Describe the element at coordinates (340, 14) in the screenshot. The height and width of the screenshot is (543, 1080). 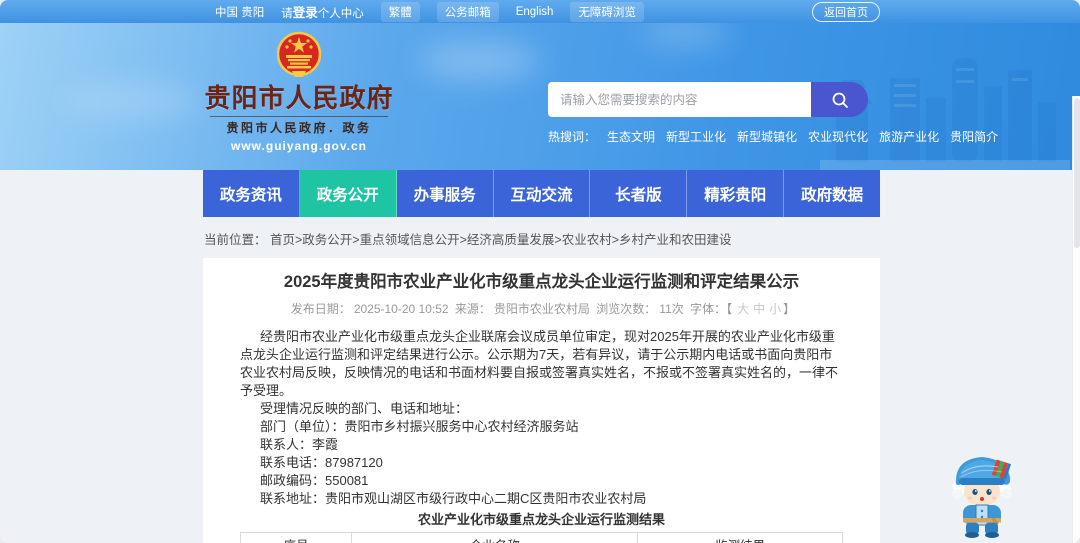
I see `login-suffix: 个人中心` at that location.